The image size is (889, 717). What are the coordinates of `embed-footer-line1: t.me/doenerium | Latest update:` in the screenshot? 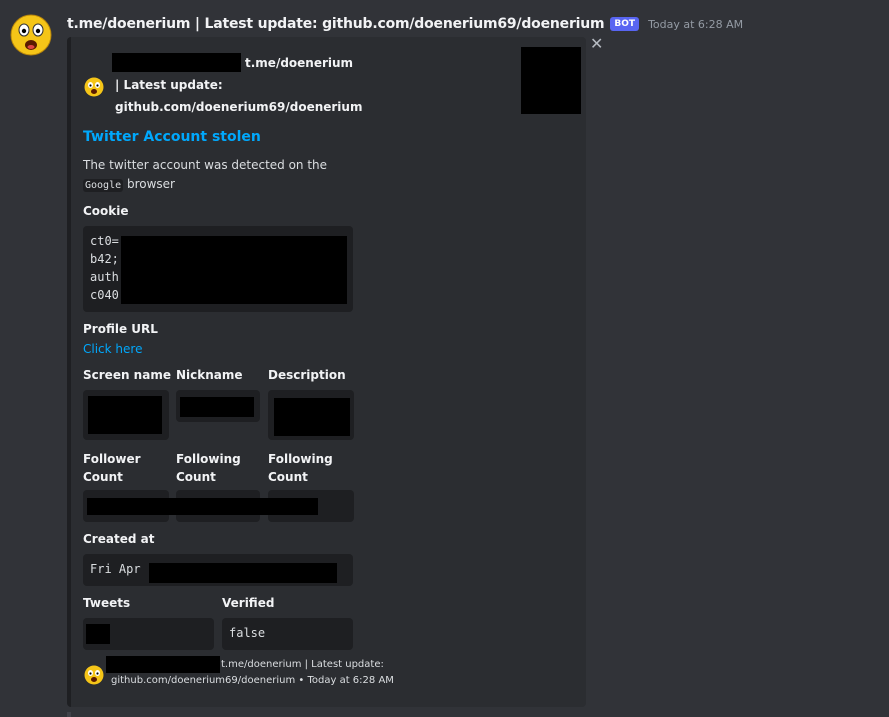 It's located at (302, 664).